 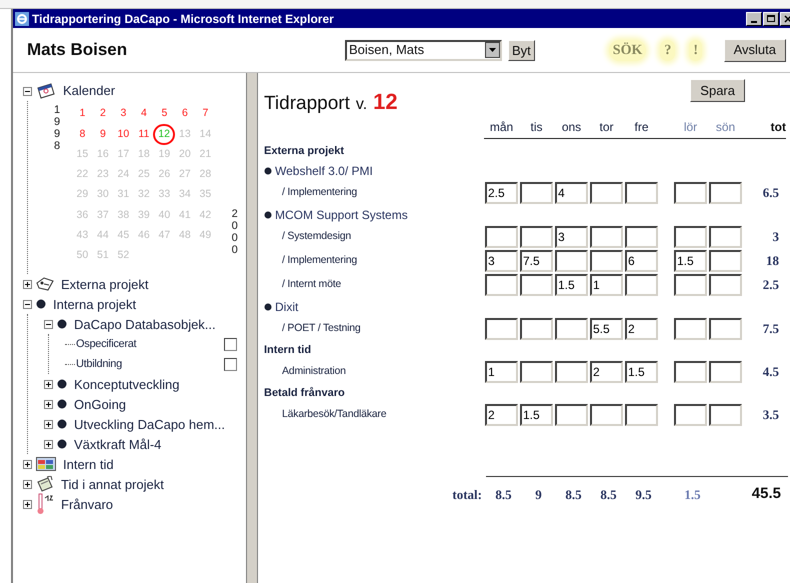 I want to click on week-number: 3, so click(x=123, y=114).